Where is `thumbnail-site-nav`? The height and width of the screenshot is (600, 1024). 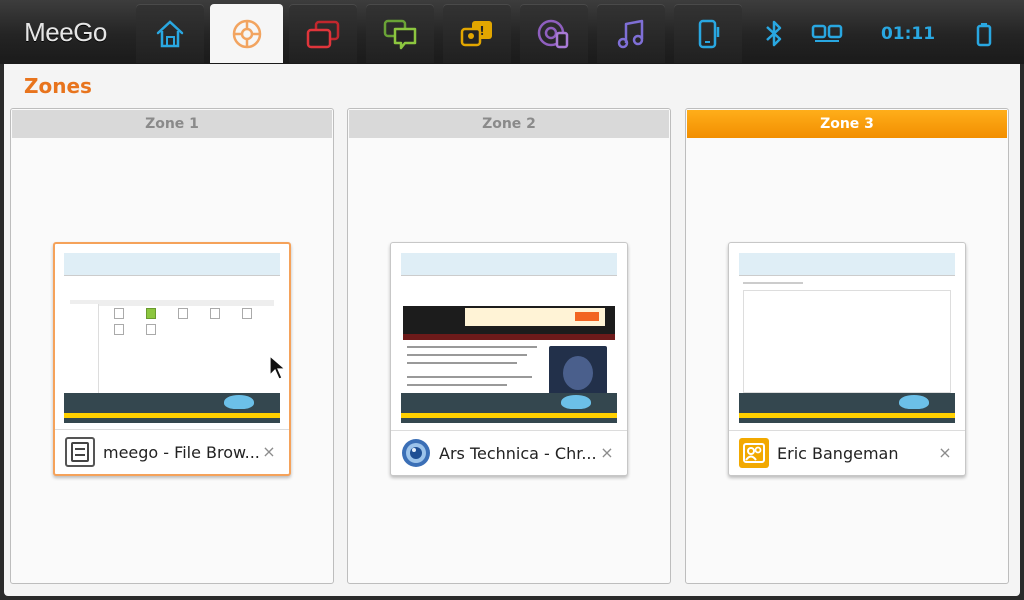 thumbnail-site-nav is located at coordinates (509, 337).